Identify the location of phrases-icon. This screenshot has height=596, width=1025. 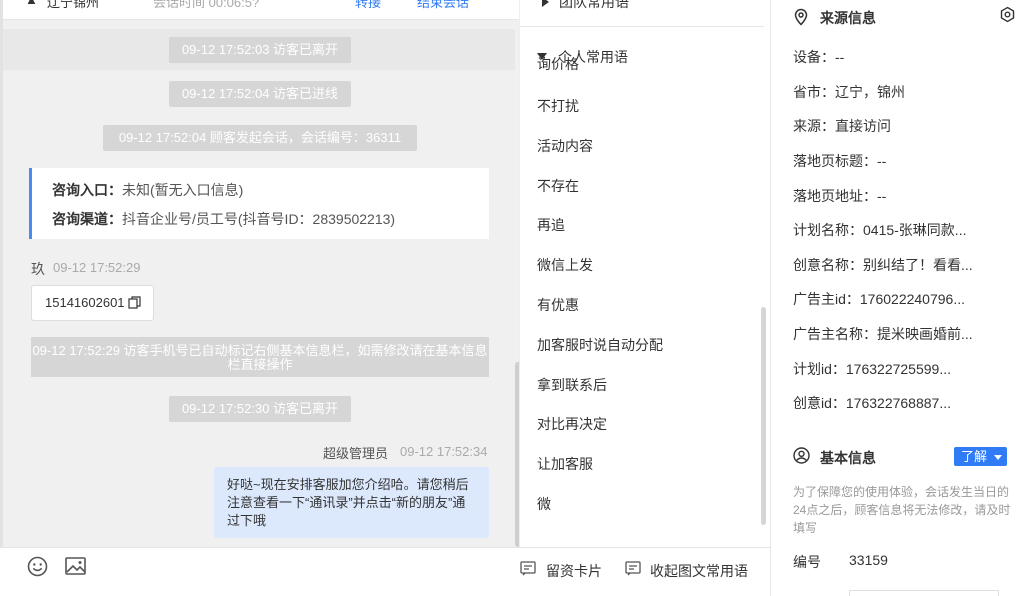
(633, 568).